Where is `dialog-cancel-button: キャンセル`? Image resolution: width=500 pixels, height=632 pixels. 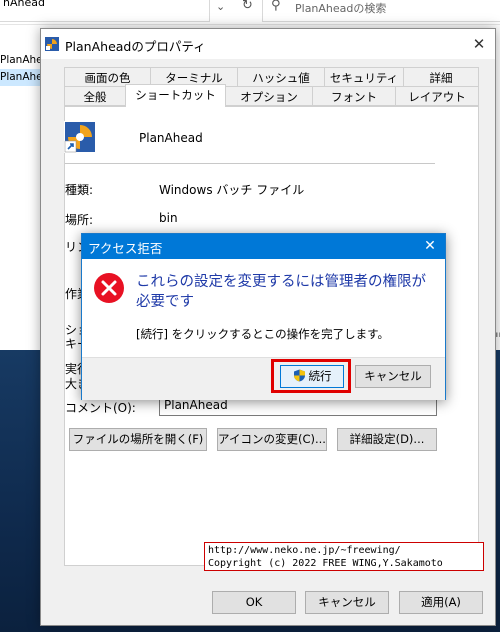
dialog-cancel-button: キャンセル is located at coordinates (393, 376).